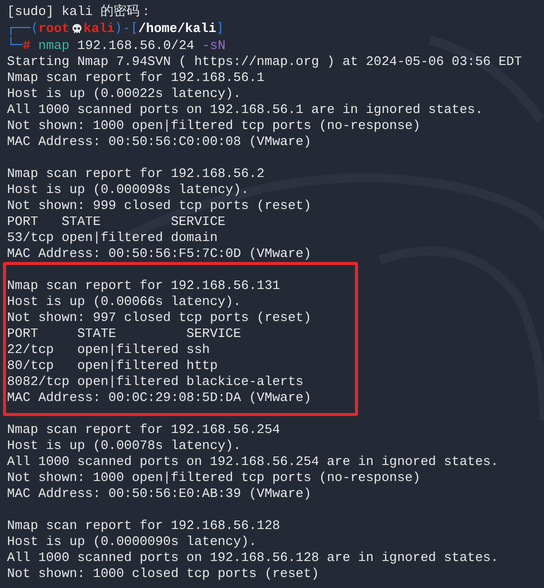  What do you see at coordinates (80, 12) in the screenshot?
I see `sudo-prompt: [sudo] kali 的密码：` at bounding box center [80, 12].